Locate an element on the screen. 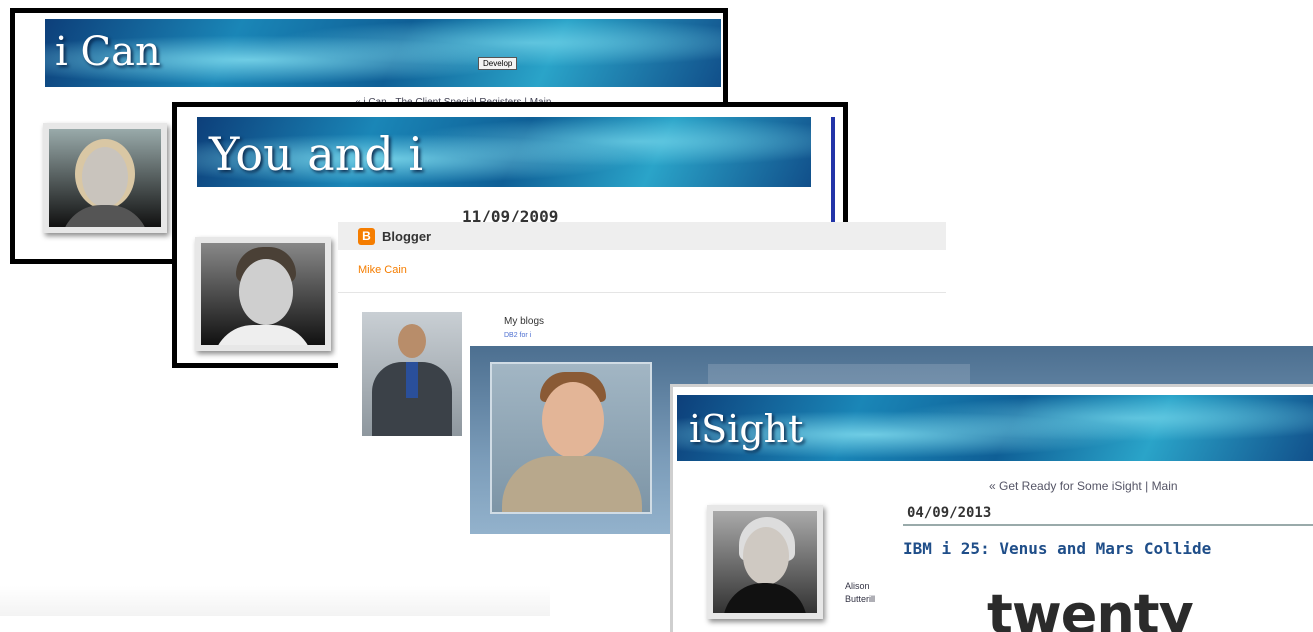 This screenshot has width=1313, height=632. background-strip is located at coordinates (275, 601).